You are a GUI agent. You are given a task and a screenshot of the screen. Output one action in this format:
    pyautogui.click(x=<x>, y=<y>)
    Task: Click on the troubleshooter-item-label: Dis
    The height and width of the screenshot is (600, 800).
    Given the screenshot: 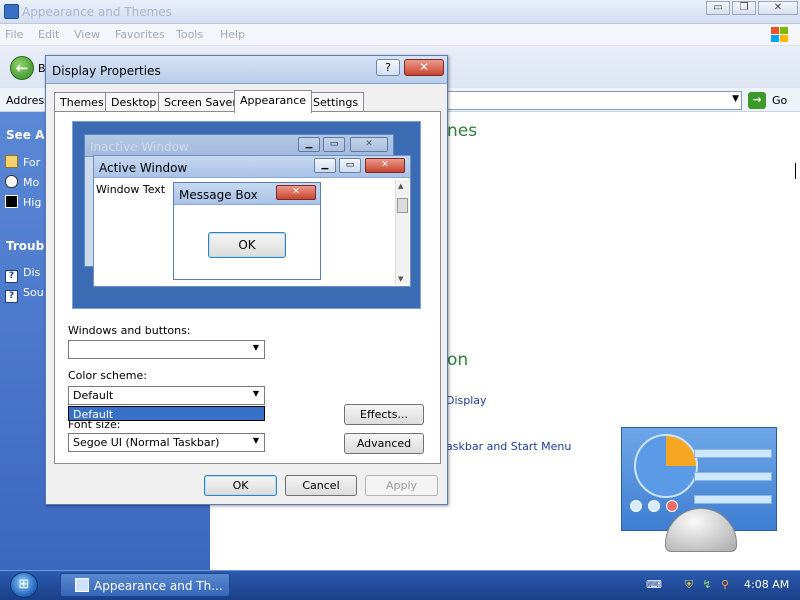 What is the action you would take?
    pyautogui.click(x=32, y=272)
    